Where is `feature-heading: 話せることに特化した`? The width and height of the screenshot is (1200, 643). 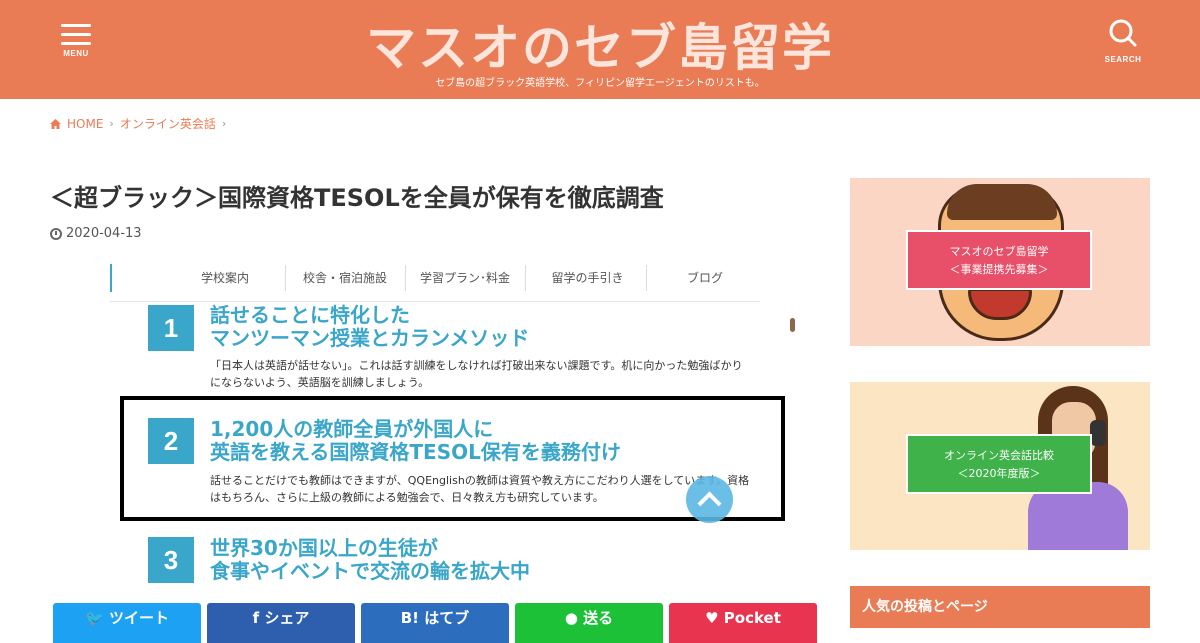 feature-heading: 話せることに特化した is located at coordinates (310, 315).